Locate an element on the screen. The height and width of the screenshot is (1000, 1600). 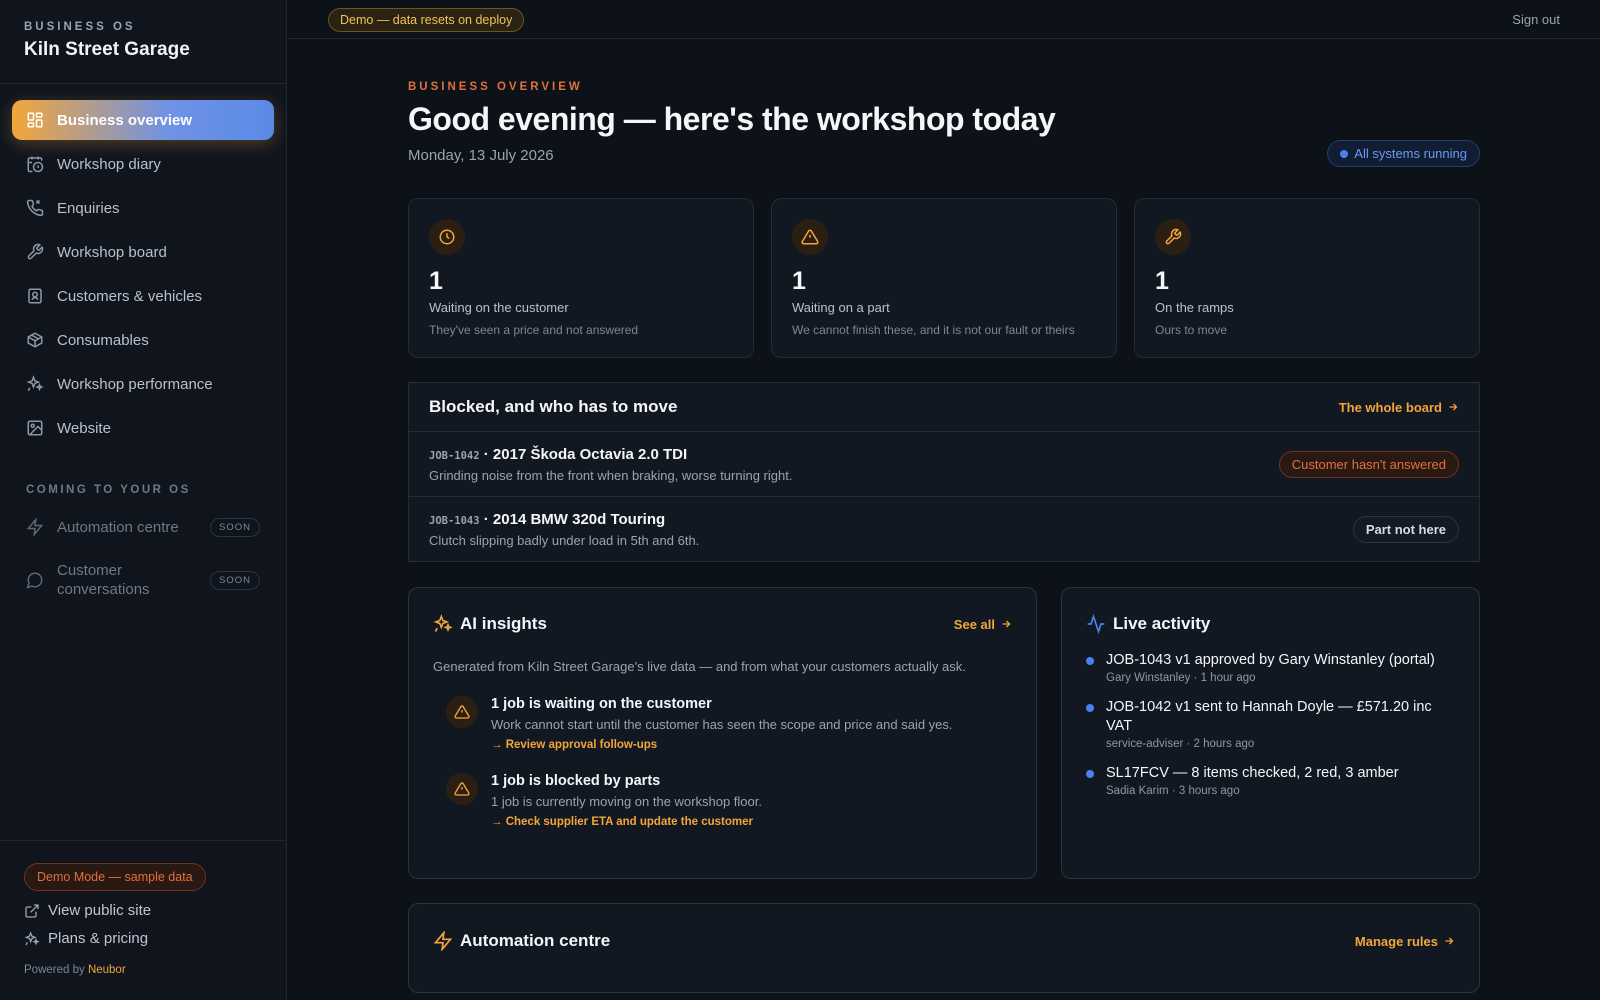
sidebar-item-workshop-diary: Workshop diary is located at coordinates (143, 164).